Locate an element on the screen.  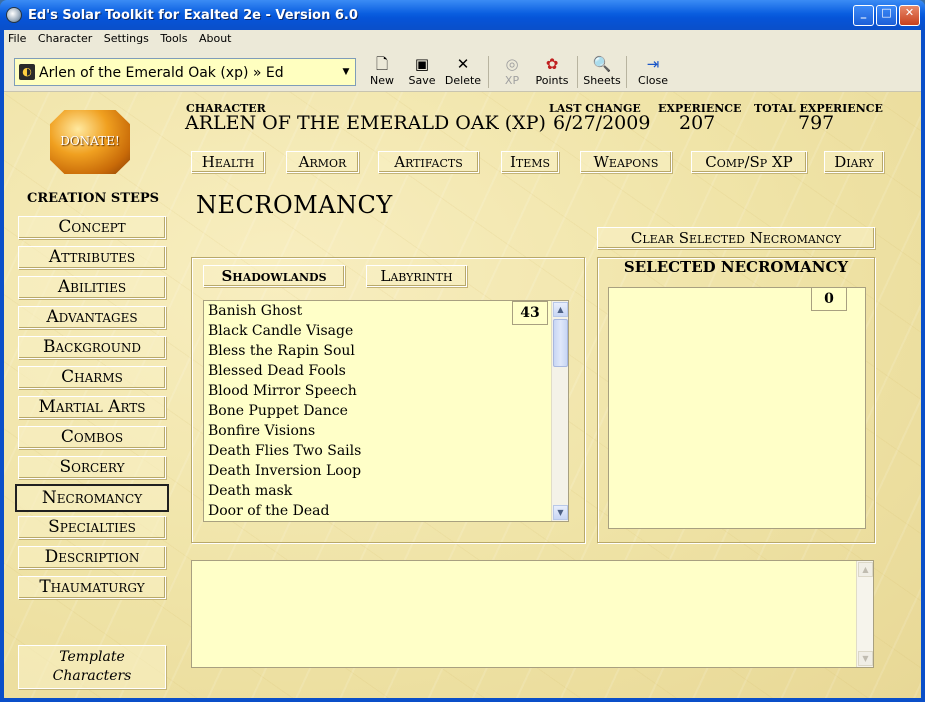
tab-diary: Diary is located at coordinates (854, 162).